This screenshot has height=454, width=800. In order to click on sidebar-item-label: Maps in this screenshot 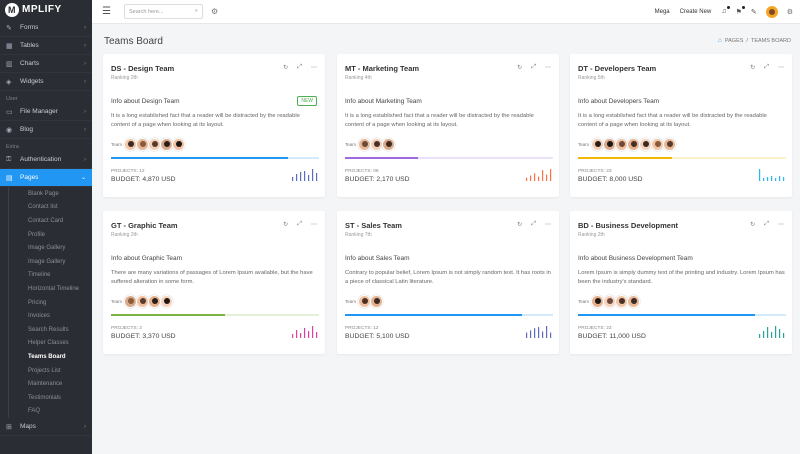, I will do `click(28, 427)`.